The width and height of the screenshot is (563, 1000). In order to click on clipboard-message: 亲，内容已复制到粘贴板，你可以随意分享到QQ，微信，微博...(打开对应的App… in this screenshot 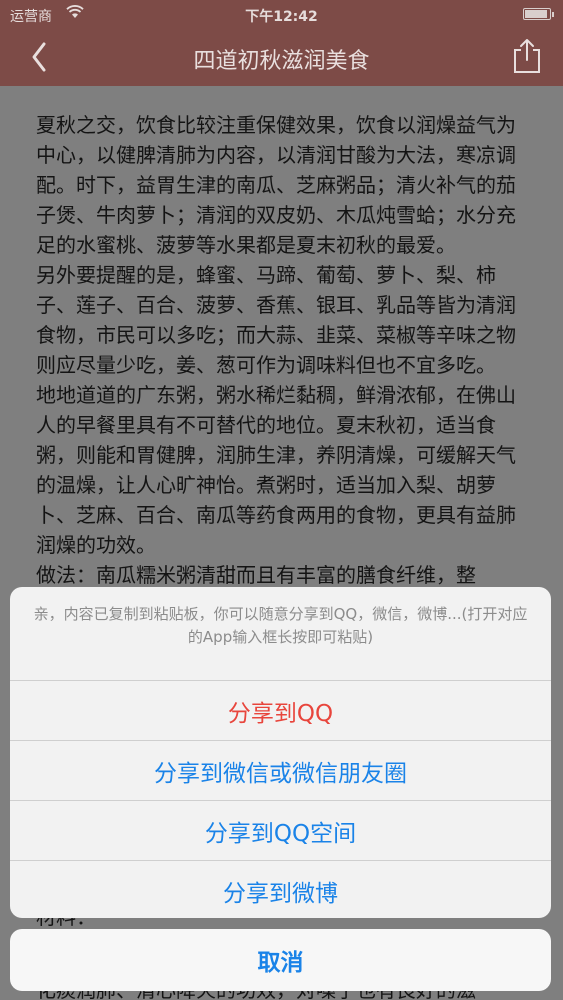, I will do `click(280, 634)`.